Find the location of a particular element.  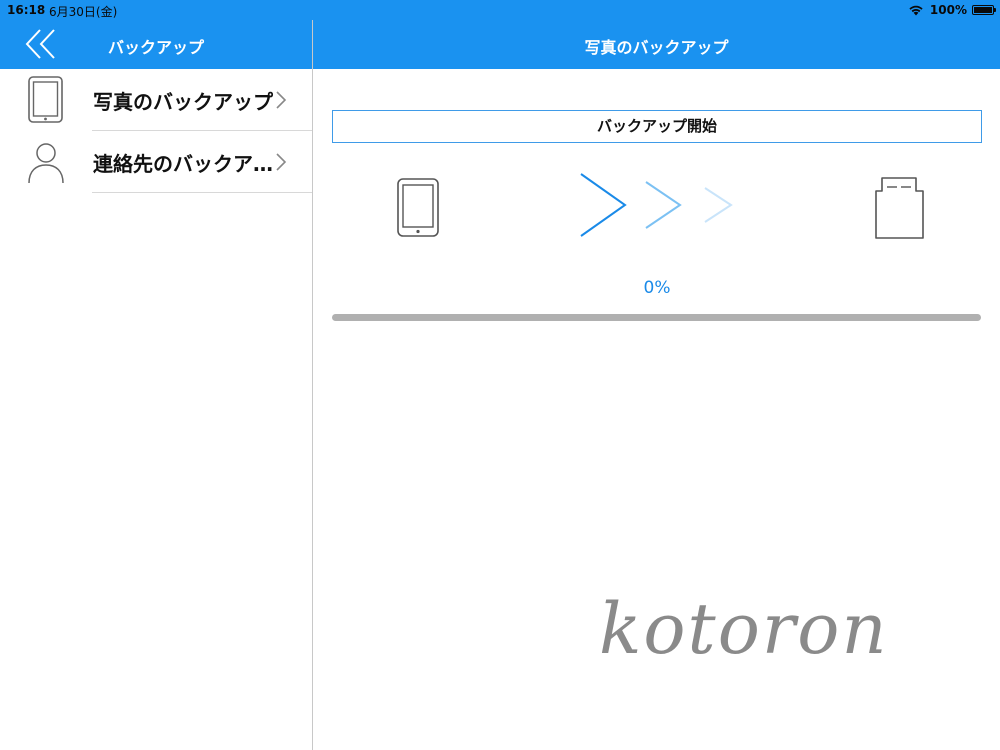

status-indicators: 100% is located at coordinates (952, 10).